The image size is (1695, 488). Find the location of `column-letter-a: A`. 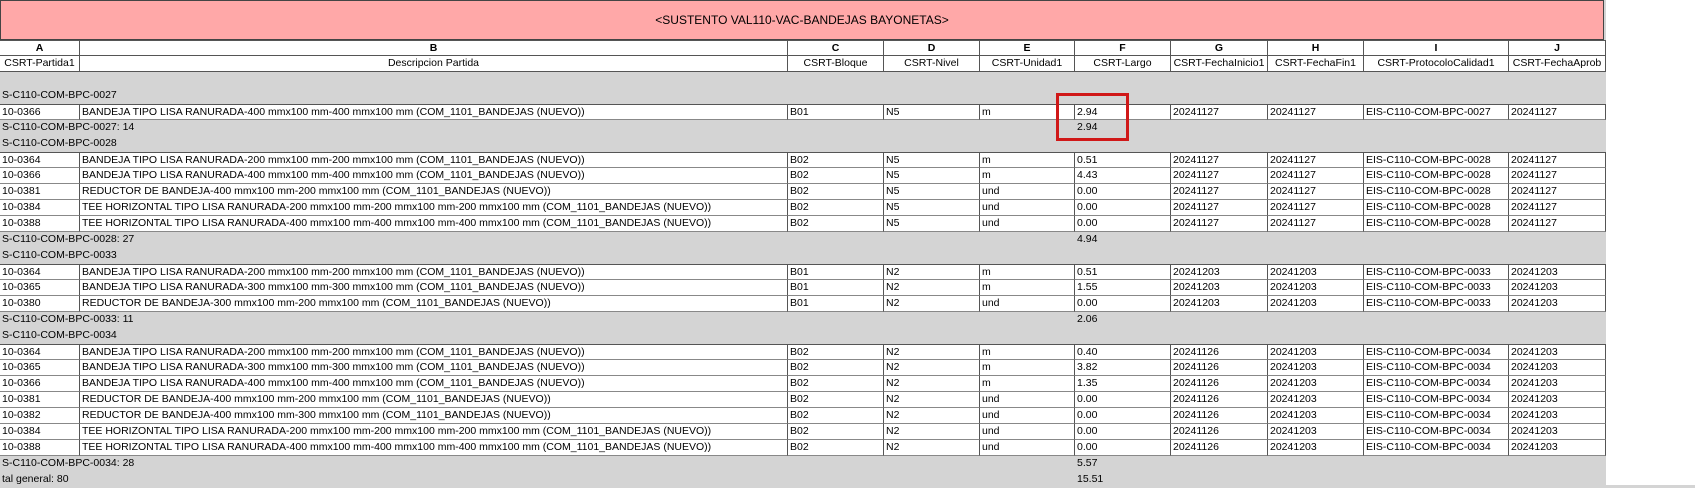

column-letter-a: A is located at coordinates (40, 48).